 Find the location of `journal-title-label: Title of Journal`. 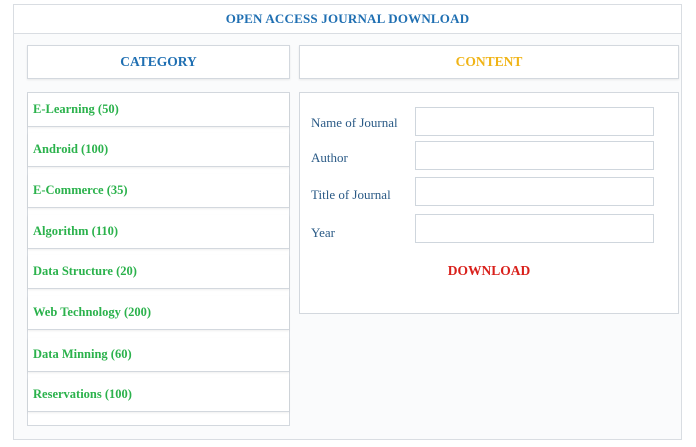

journal-title-label: Title of Journal is located at coordinates (351, 194).